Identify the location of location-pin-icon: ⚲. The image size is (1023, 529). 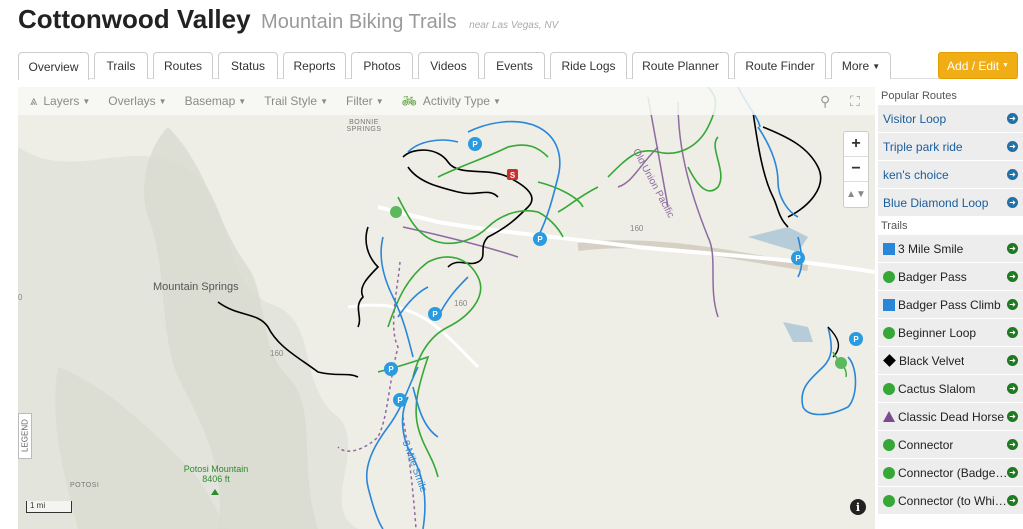
(825, 101).